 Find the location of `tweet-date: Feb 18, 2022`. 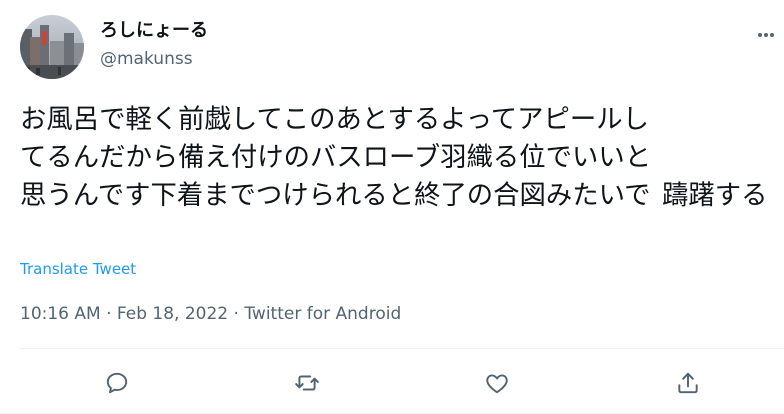

tweet-date: Feb 18, 2022 is located at coordinates (172, 314).